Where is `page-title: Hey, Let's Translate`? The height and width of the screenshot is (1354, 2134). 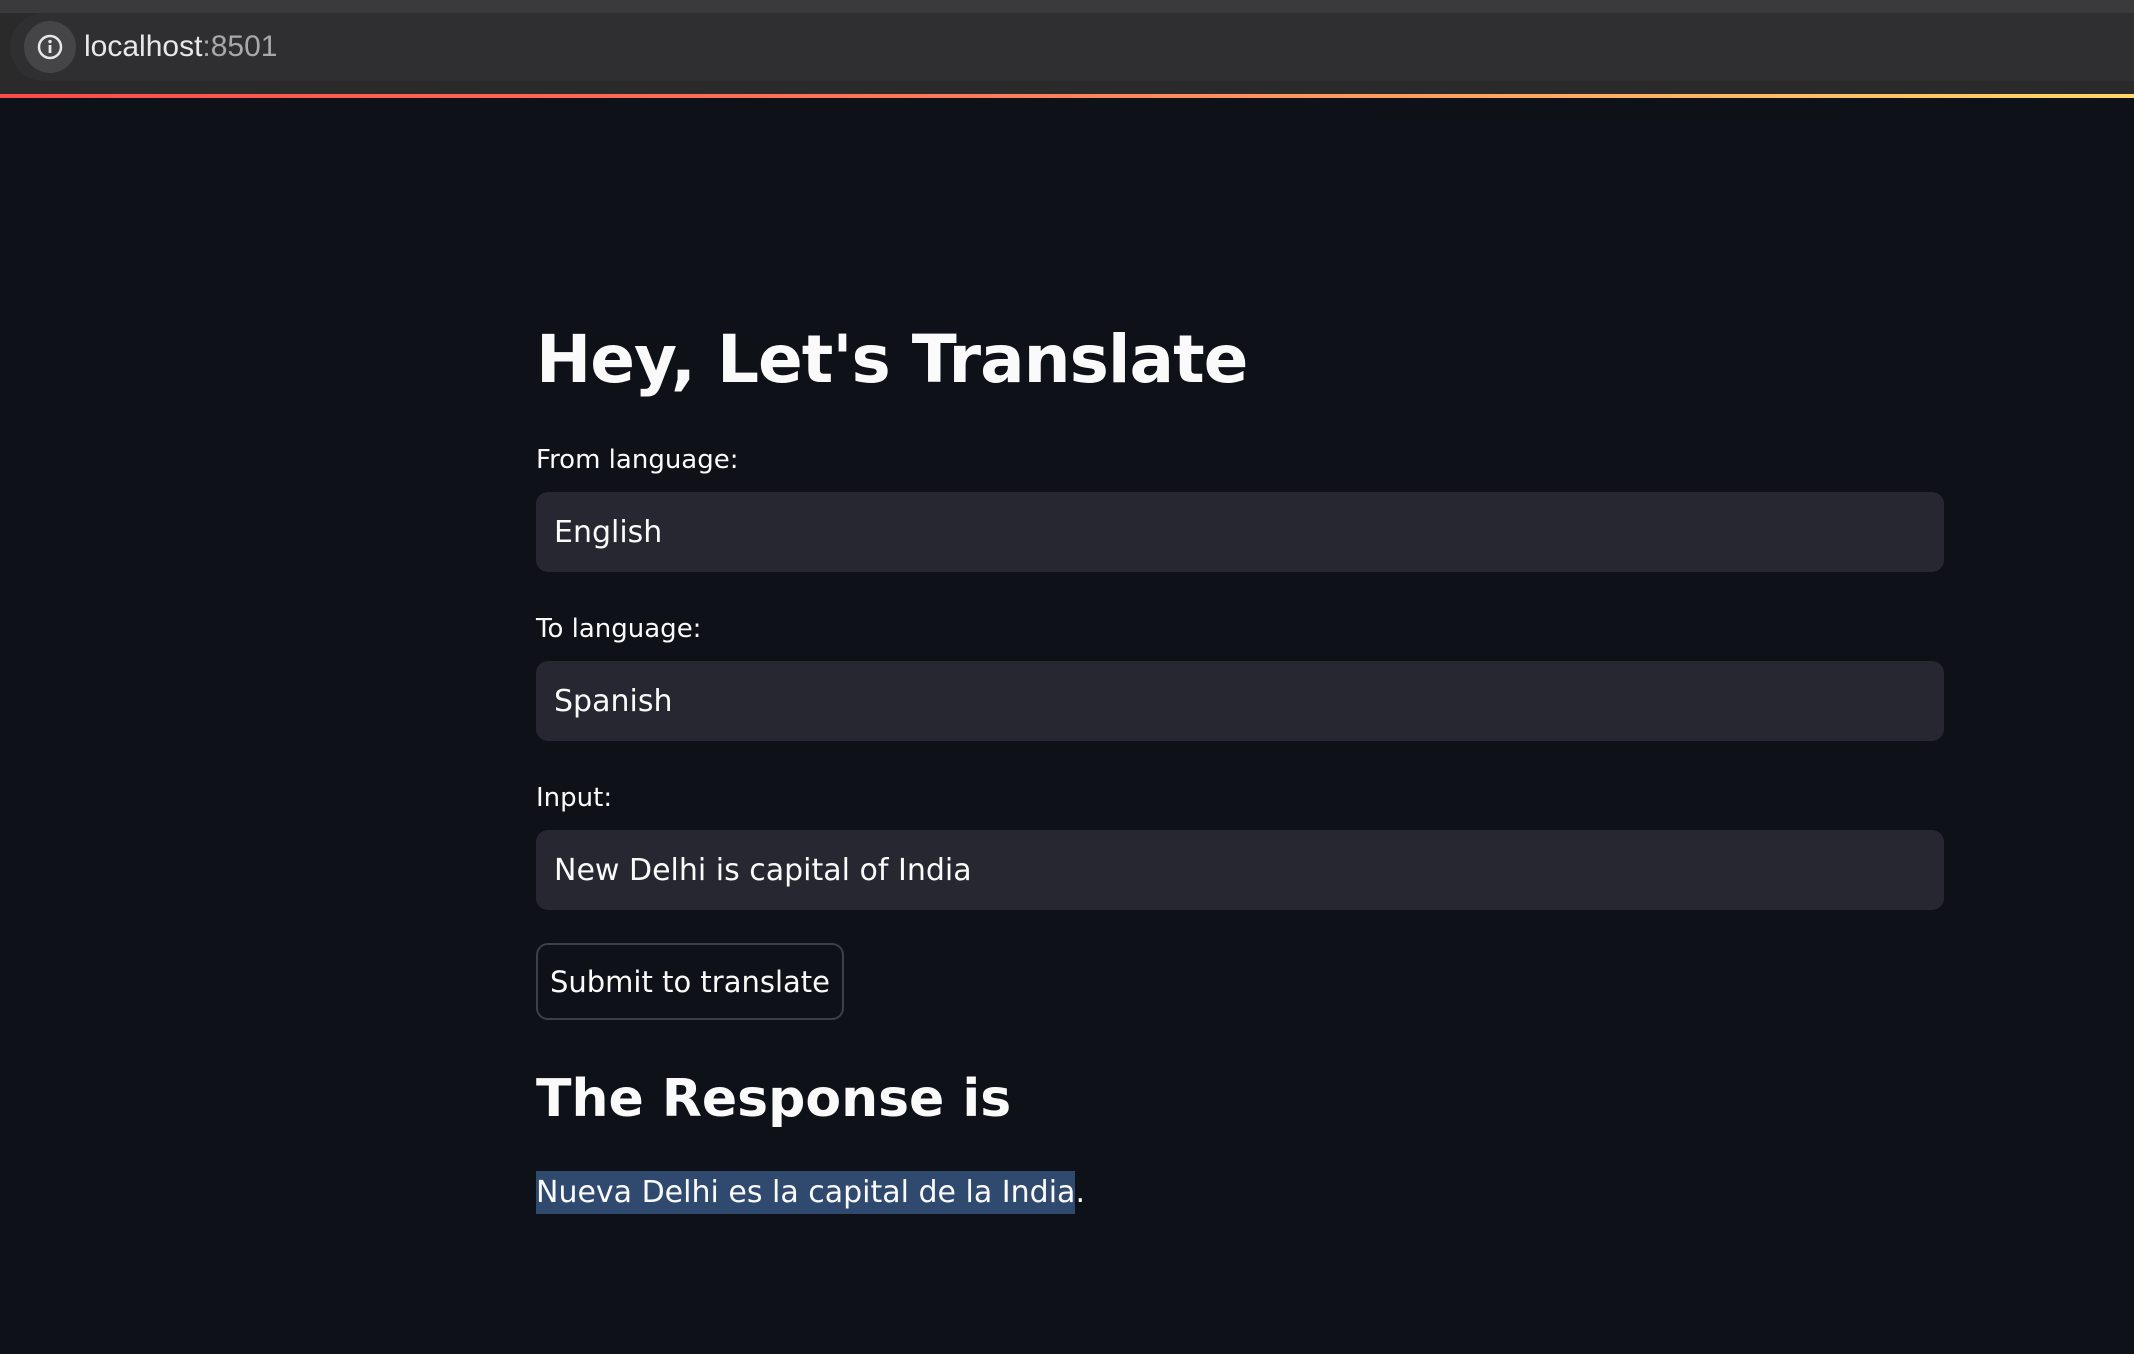 page-title: Hey, Let's Translate is located at coordinates (892, 359).